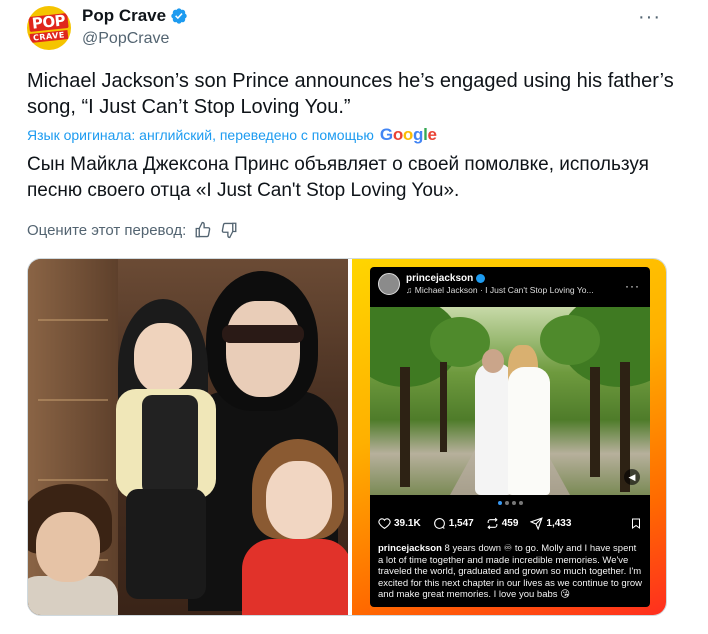 Image resolution: width=708 pixels, height=634 pixels. What do you see at coordinates (510, 503) in the screenshot?
I see `carousel-dots` at bounding box center [510, 503].